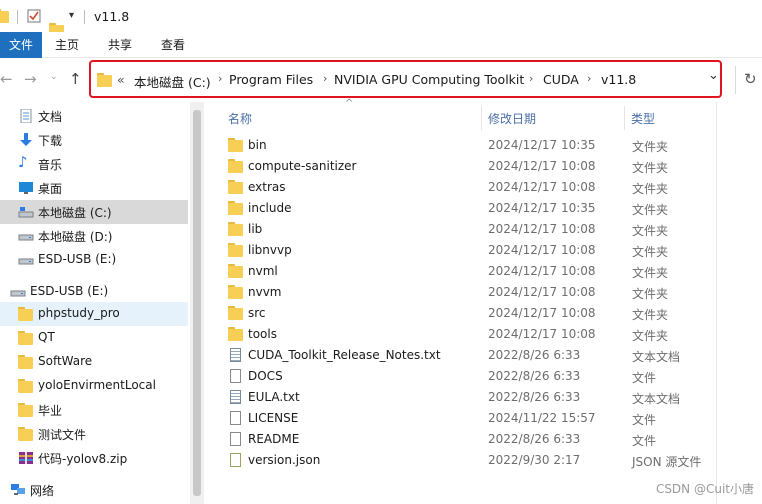 This screenshot has height=504, width=762. I want to click on sidebar-item-qt: QT, so click(94, 338).